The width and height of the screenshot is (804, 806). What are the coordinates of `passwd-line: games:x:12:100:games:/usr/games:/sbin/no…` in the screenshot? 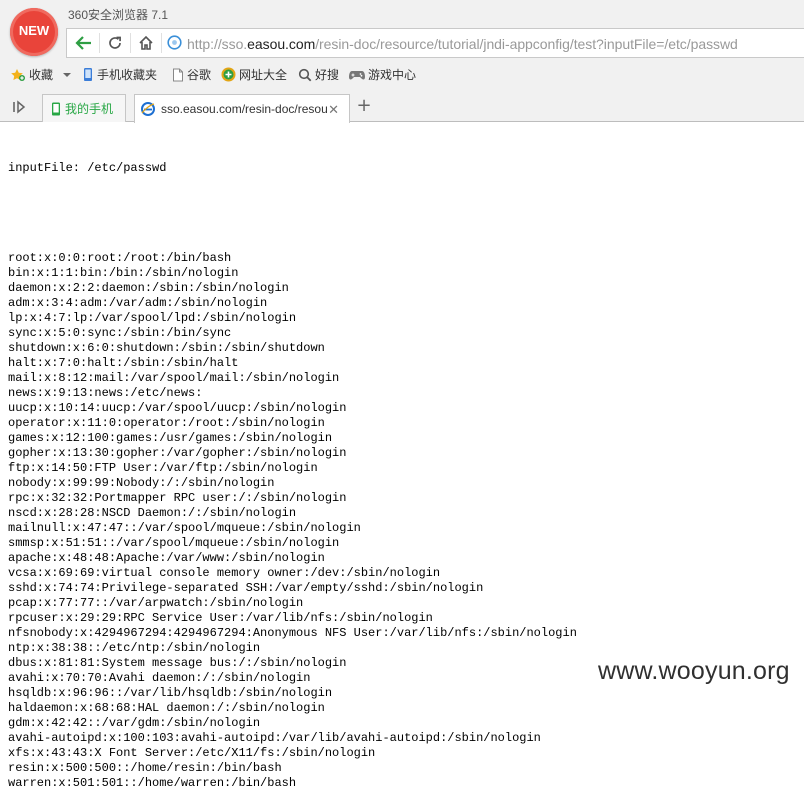 It's located at (170, 438).